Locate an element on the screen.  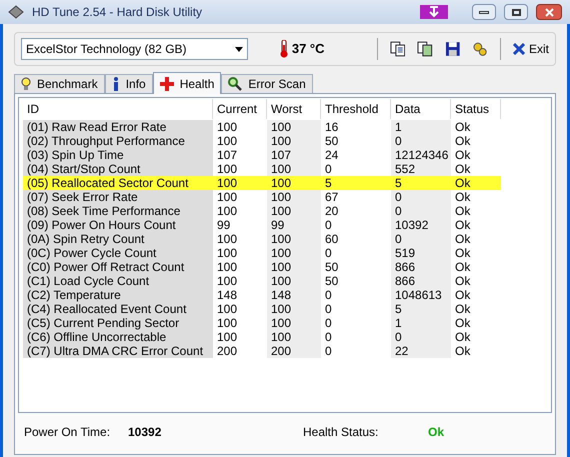
power-on-time-label: Power On Time: is located at coordinates (68, 432).